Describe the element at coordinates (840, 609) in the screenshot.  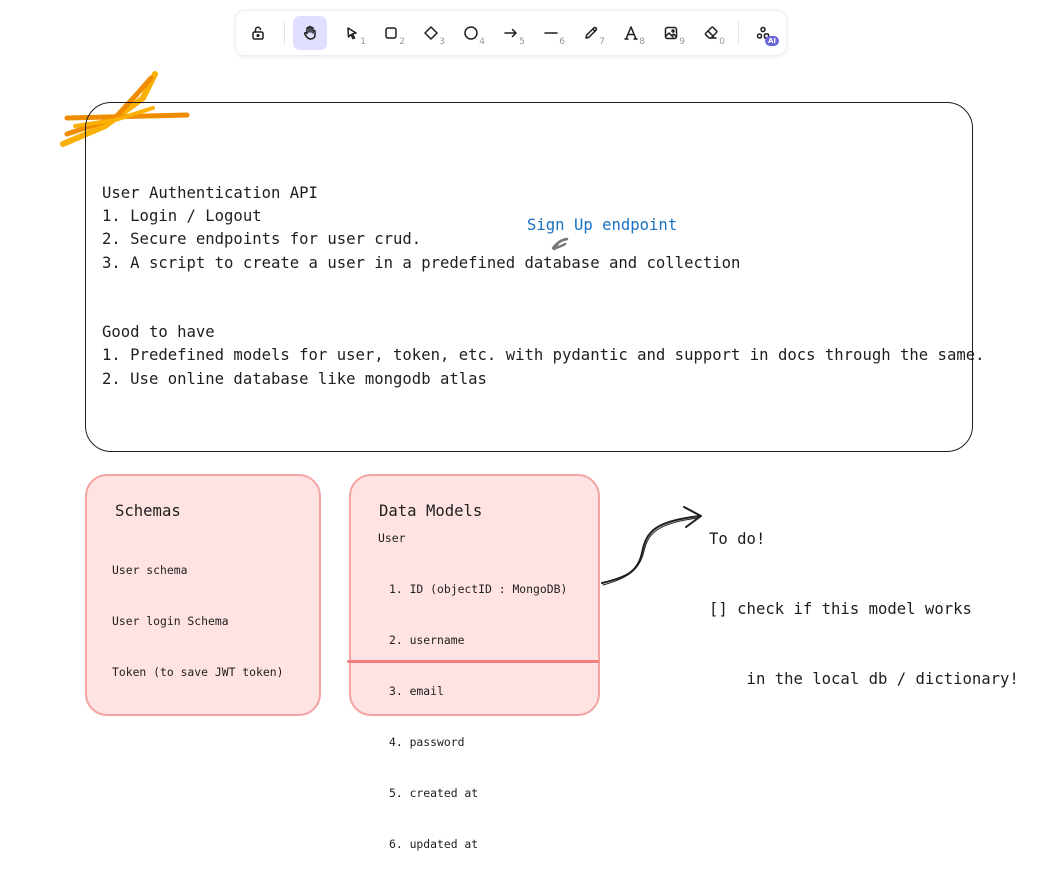
I see `todo-item: [] check if this model works` at that location.